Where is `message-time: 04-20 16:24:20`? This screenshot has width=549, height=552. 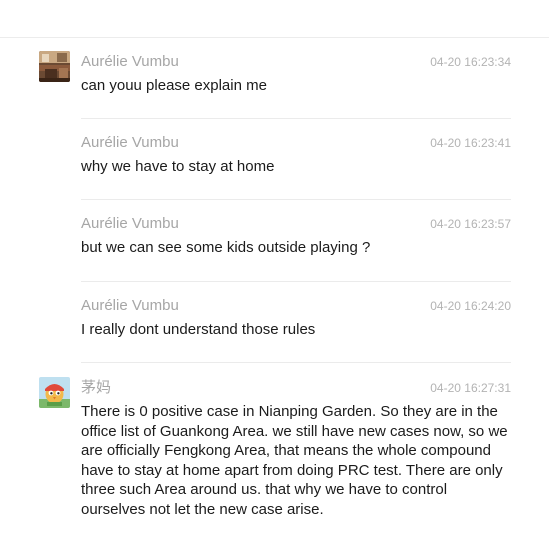
message-time: 04-20 16:24:20 is located at coordinates (470, 306).